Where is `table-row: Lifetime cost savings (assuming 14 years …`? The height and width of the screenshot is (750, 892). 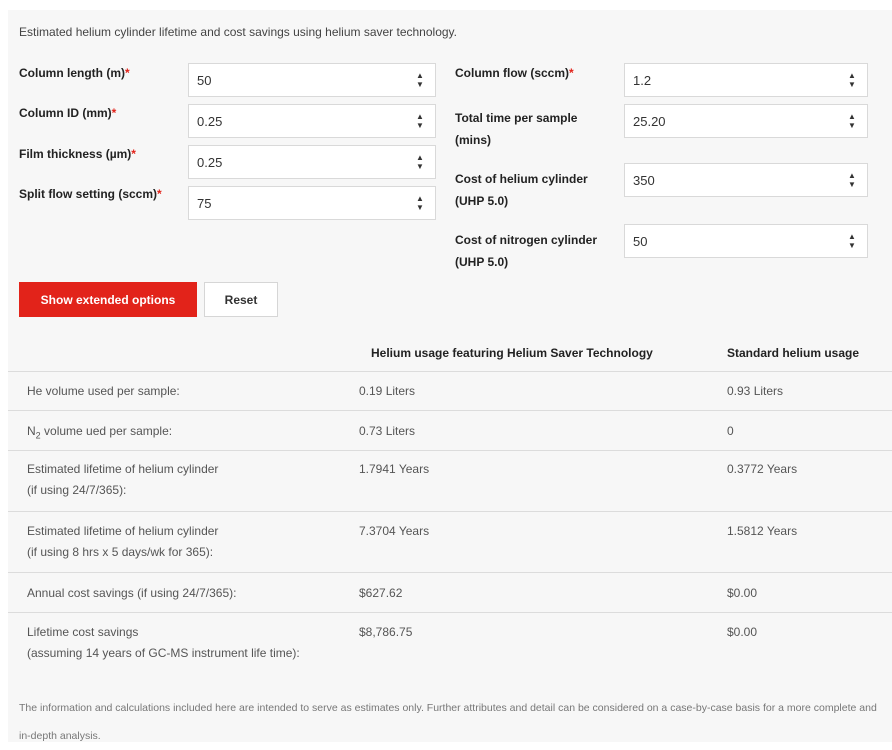
table-row: Lifetime cost savings (assuming 14 years … is located at coordinates (450, 643).